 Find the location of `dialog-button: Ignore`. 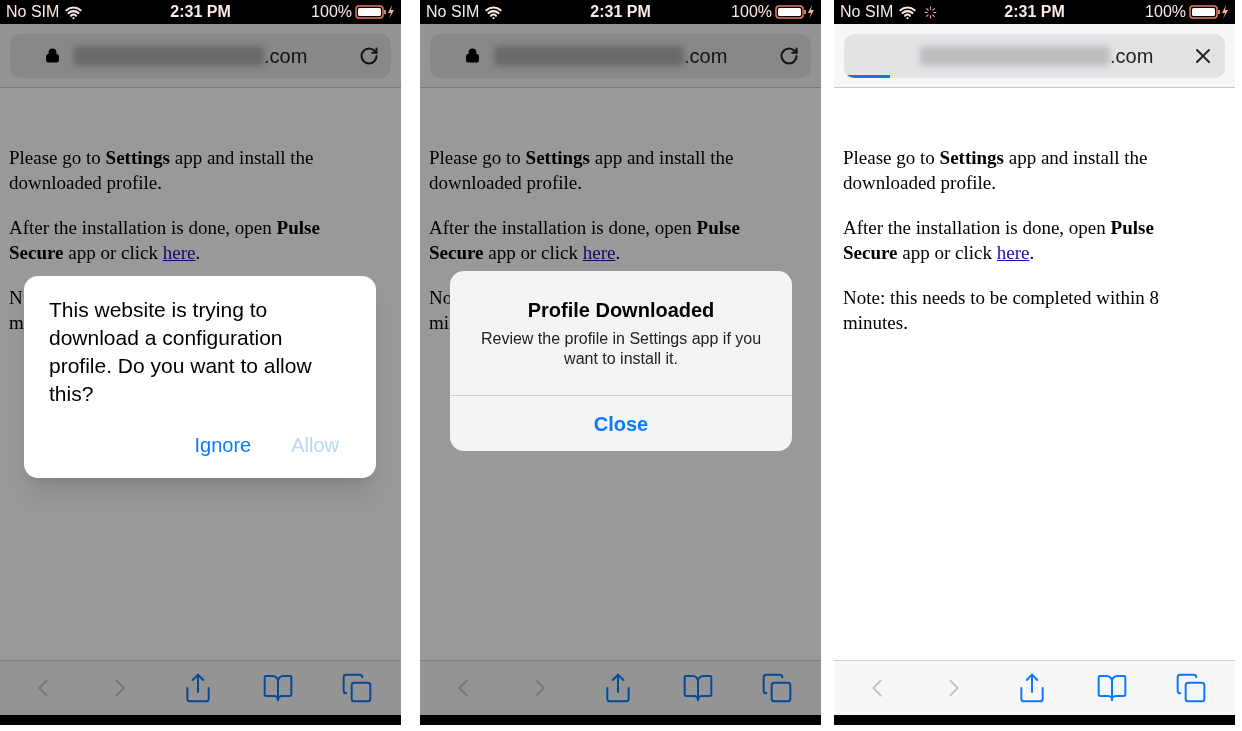

dialog-button: Ignore is located at coordinates (223, 445).